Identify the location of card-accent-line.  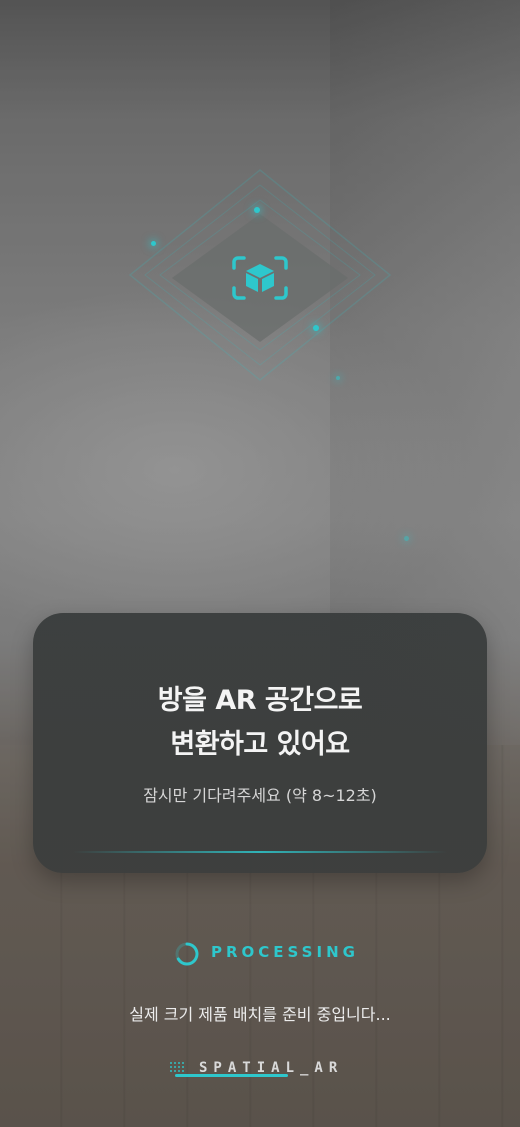
(260, 852).